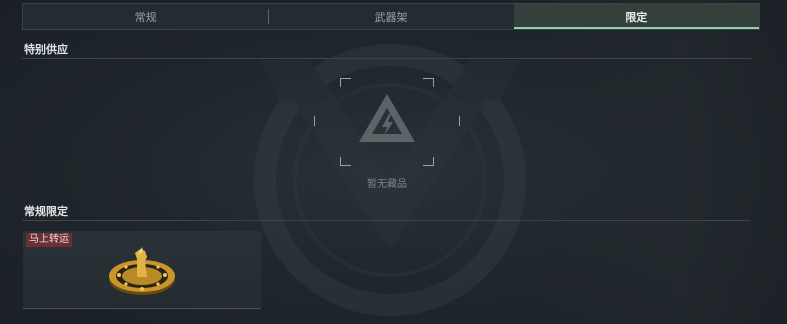 This screenshot has width=787, height=324. I want to click on tab-regular: 常规, so click(145, 16).